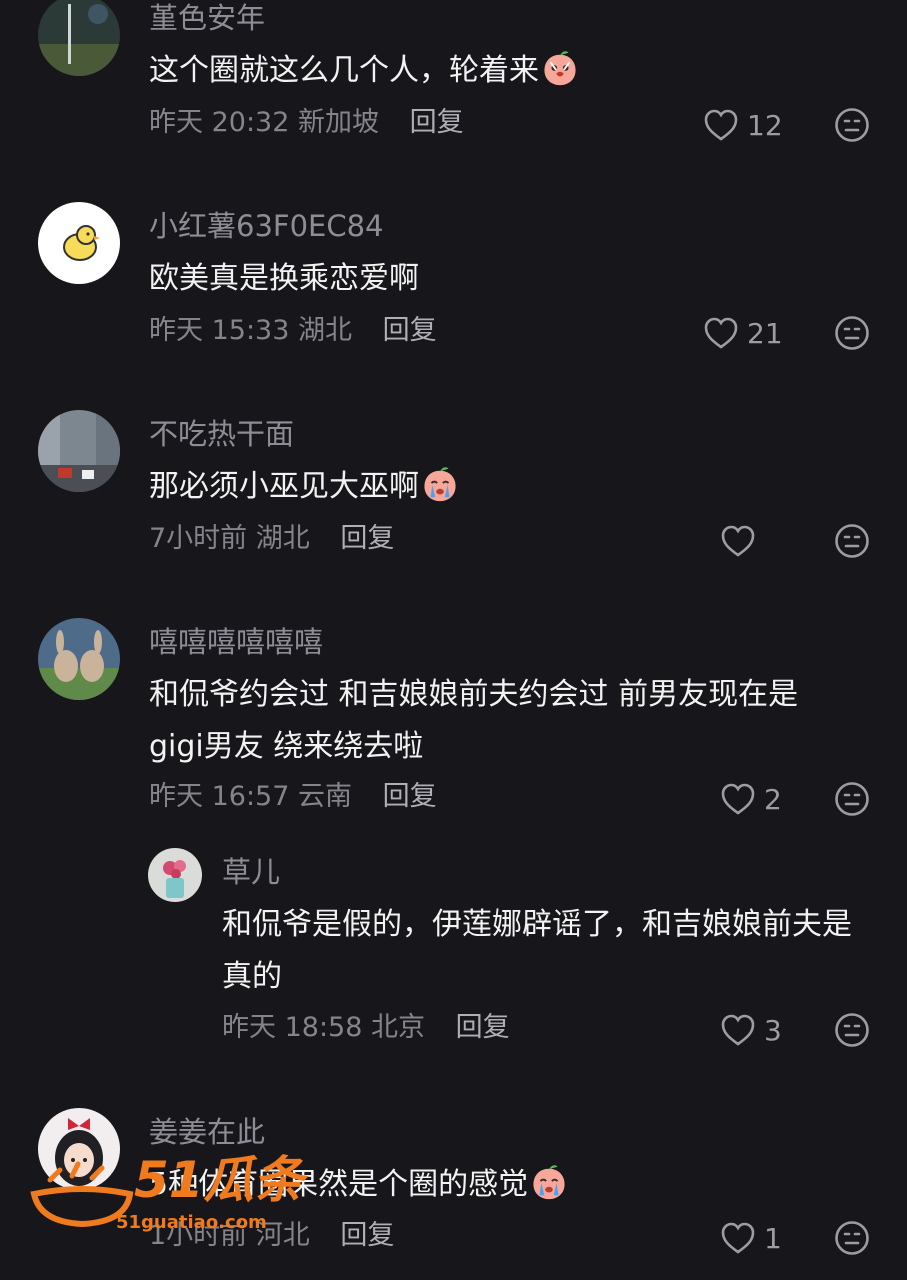 The width and height of the screenshot is (907, 1280). What do you see at coordinates (765, 125) in the screenshot?
I see `like-count: 12` at bounding box center [765, 125].